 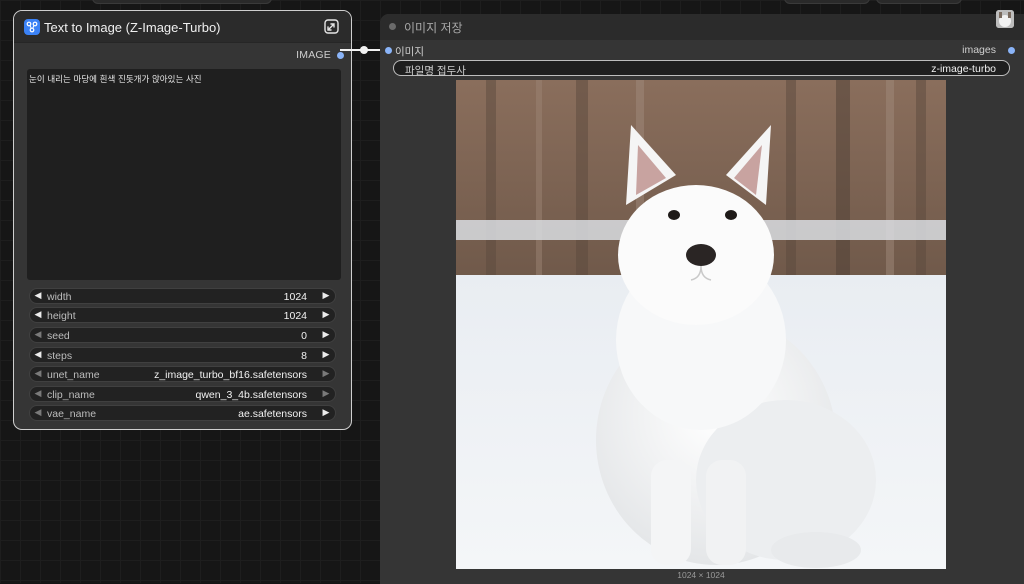 I want to click on output-label: images, so click(x=979, y=50).